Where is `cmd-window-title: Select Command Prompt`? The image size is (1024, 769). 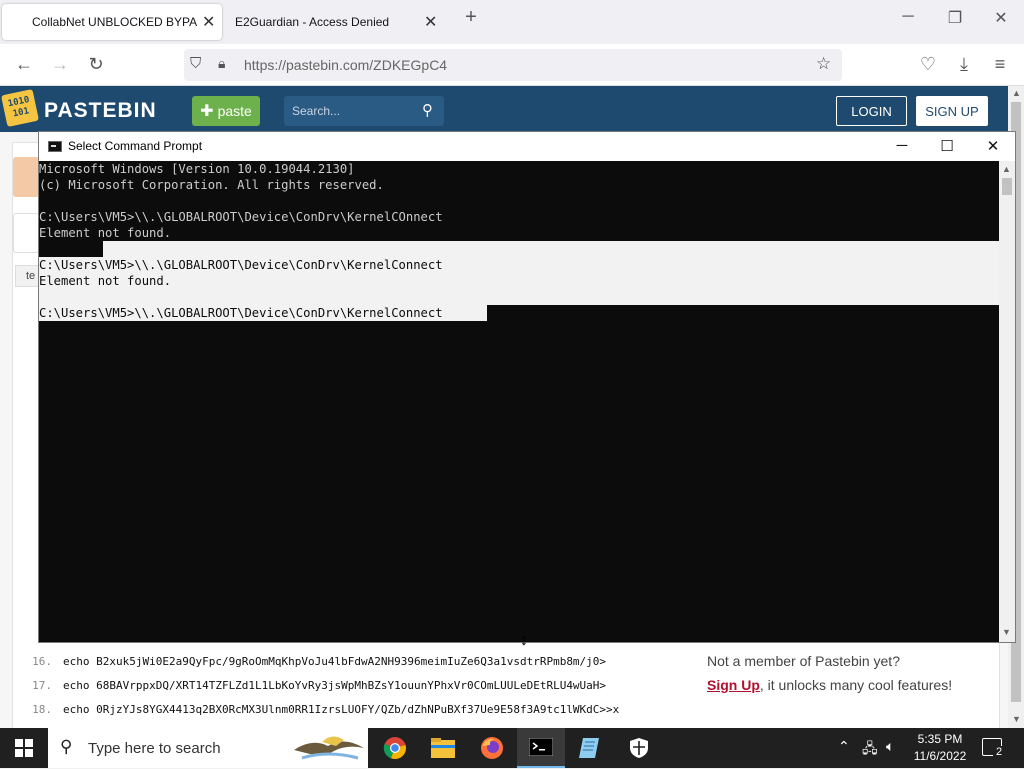
cmd-window-title: Select Command Prompt is located at coordinates (135, 146).